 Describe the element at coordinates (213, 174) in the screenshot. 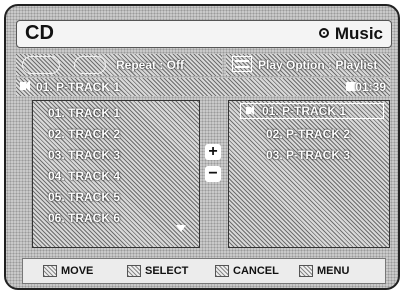

I see `remove-from-playlist-button: −` at that location.